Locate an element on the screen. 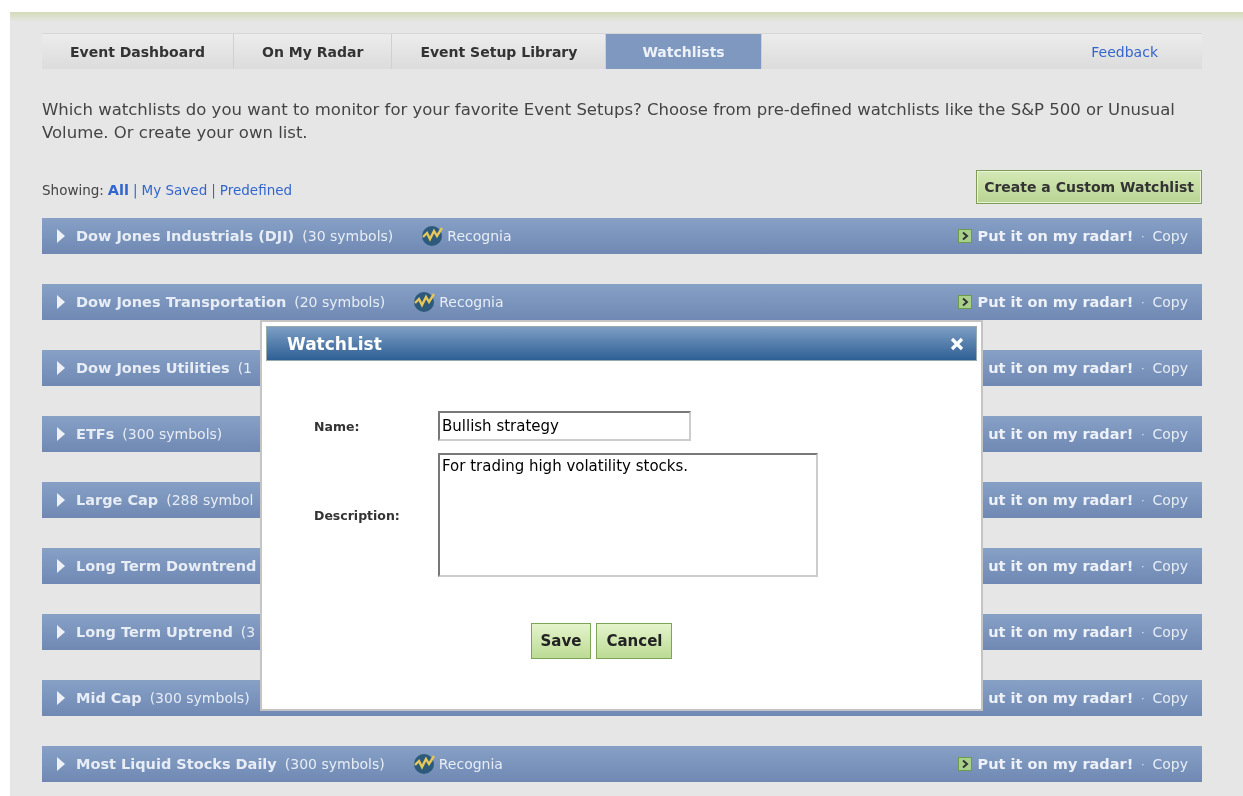  watchlist-name: Mid Cap is located at coordinates (109, 698).